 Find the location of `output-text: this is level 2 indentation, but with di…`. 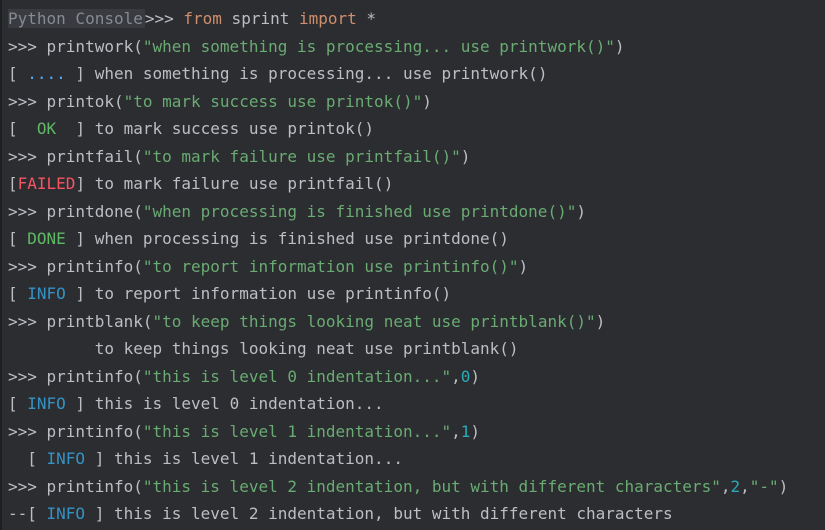

output-text: this is level 2 indentation, but with di… is located at coordinates (393, 513).